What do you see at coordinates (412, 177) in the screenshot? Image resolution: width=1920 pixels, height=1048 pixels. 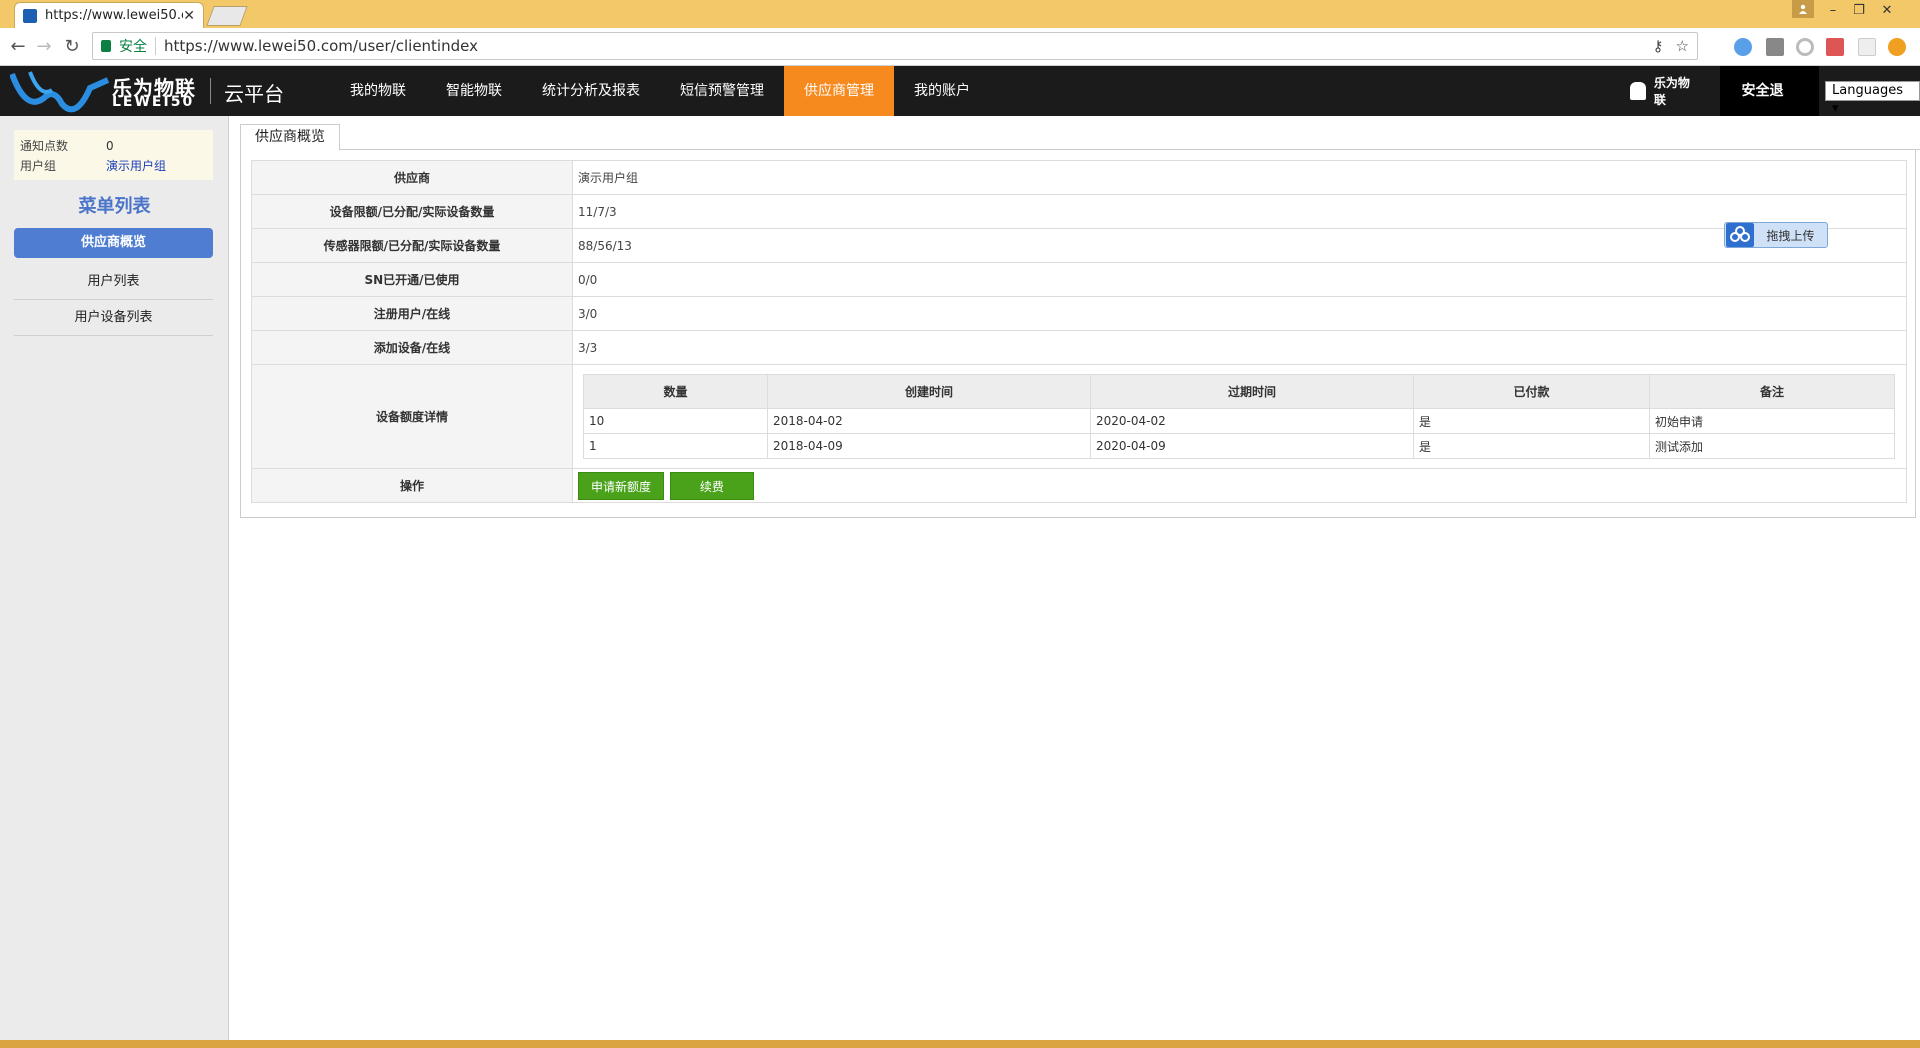 I see `row-label: 供应商` at bounding box center [412, 177].